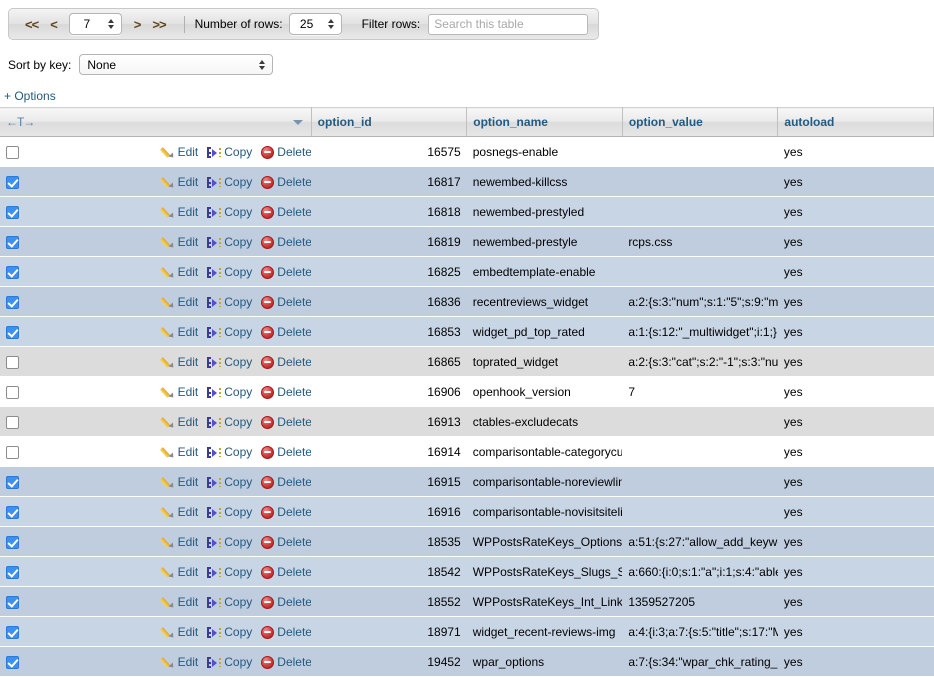  What do you see at coordinates (467, 91) in the screenshot?
I see `options-toggle-link: + Options` at bounding box center [467, 91].